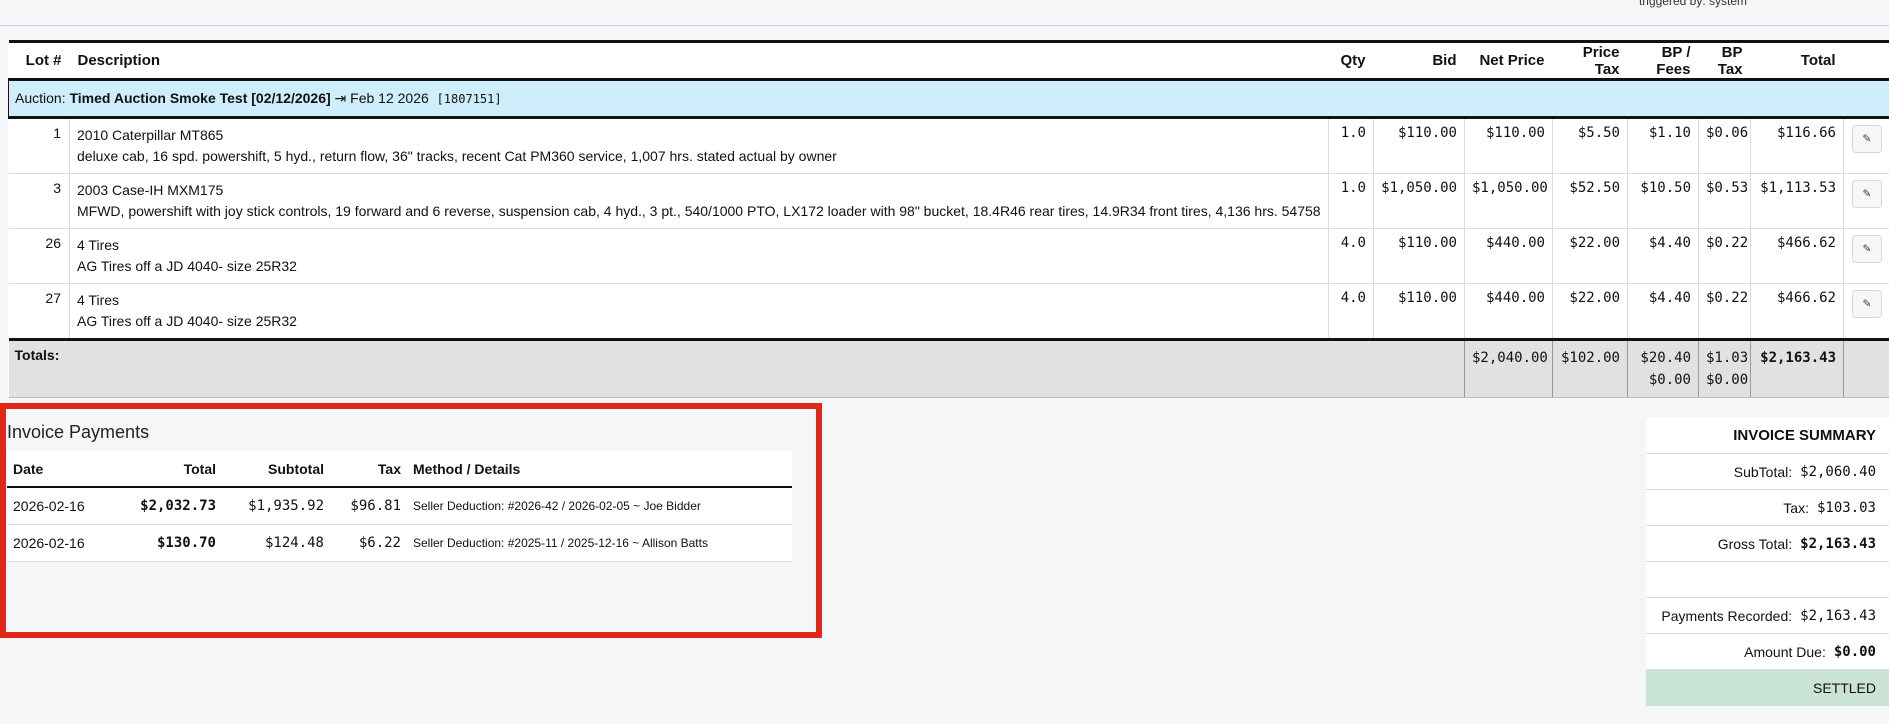  Describe the element at coordinates (668, 368) in the screenshot. I see `totals-label: Totals:` at that location.